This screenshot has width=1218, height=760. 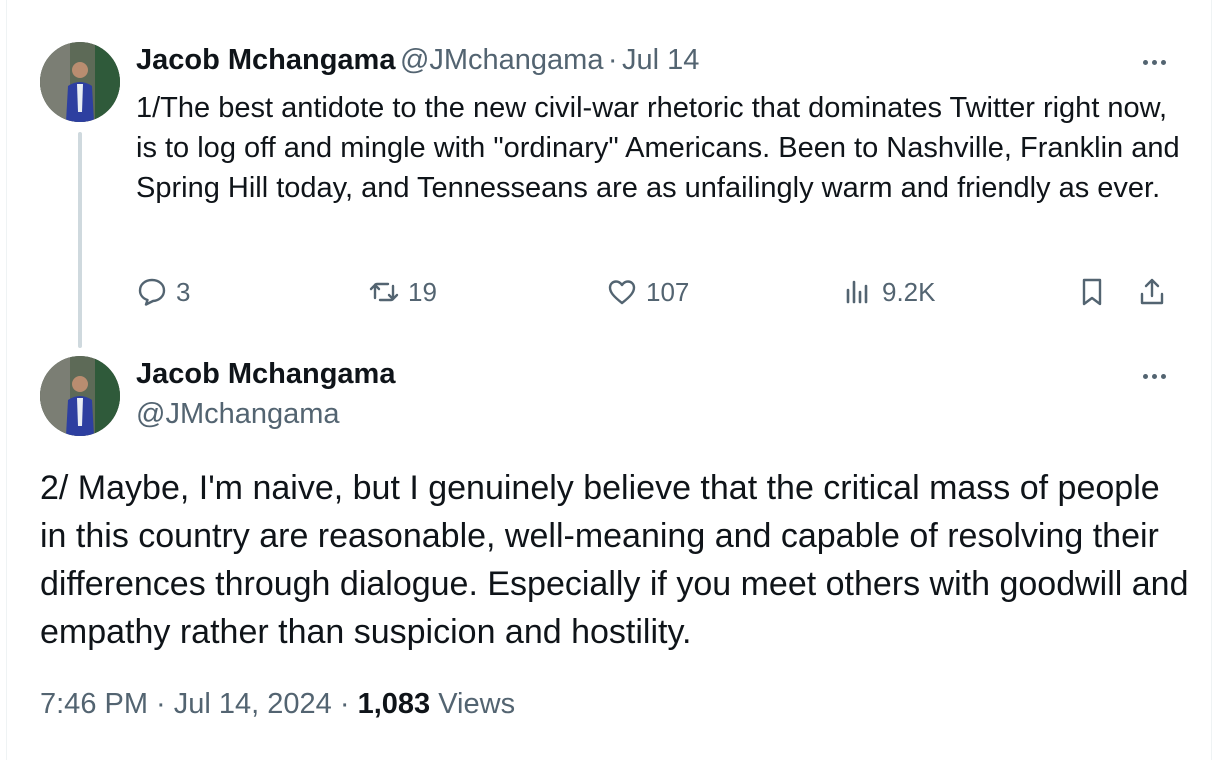 I want to click on reply-icon, so click(x=152, y=292).